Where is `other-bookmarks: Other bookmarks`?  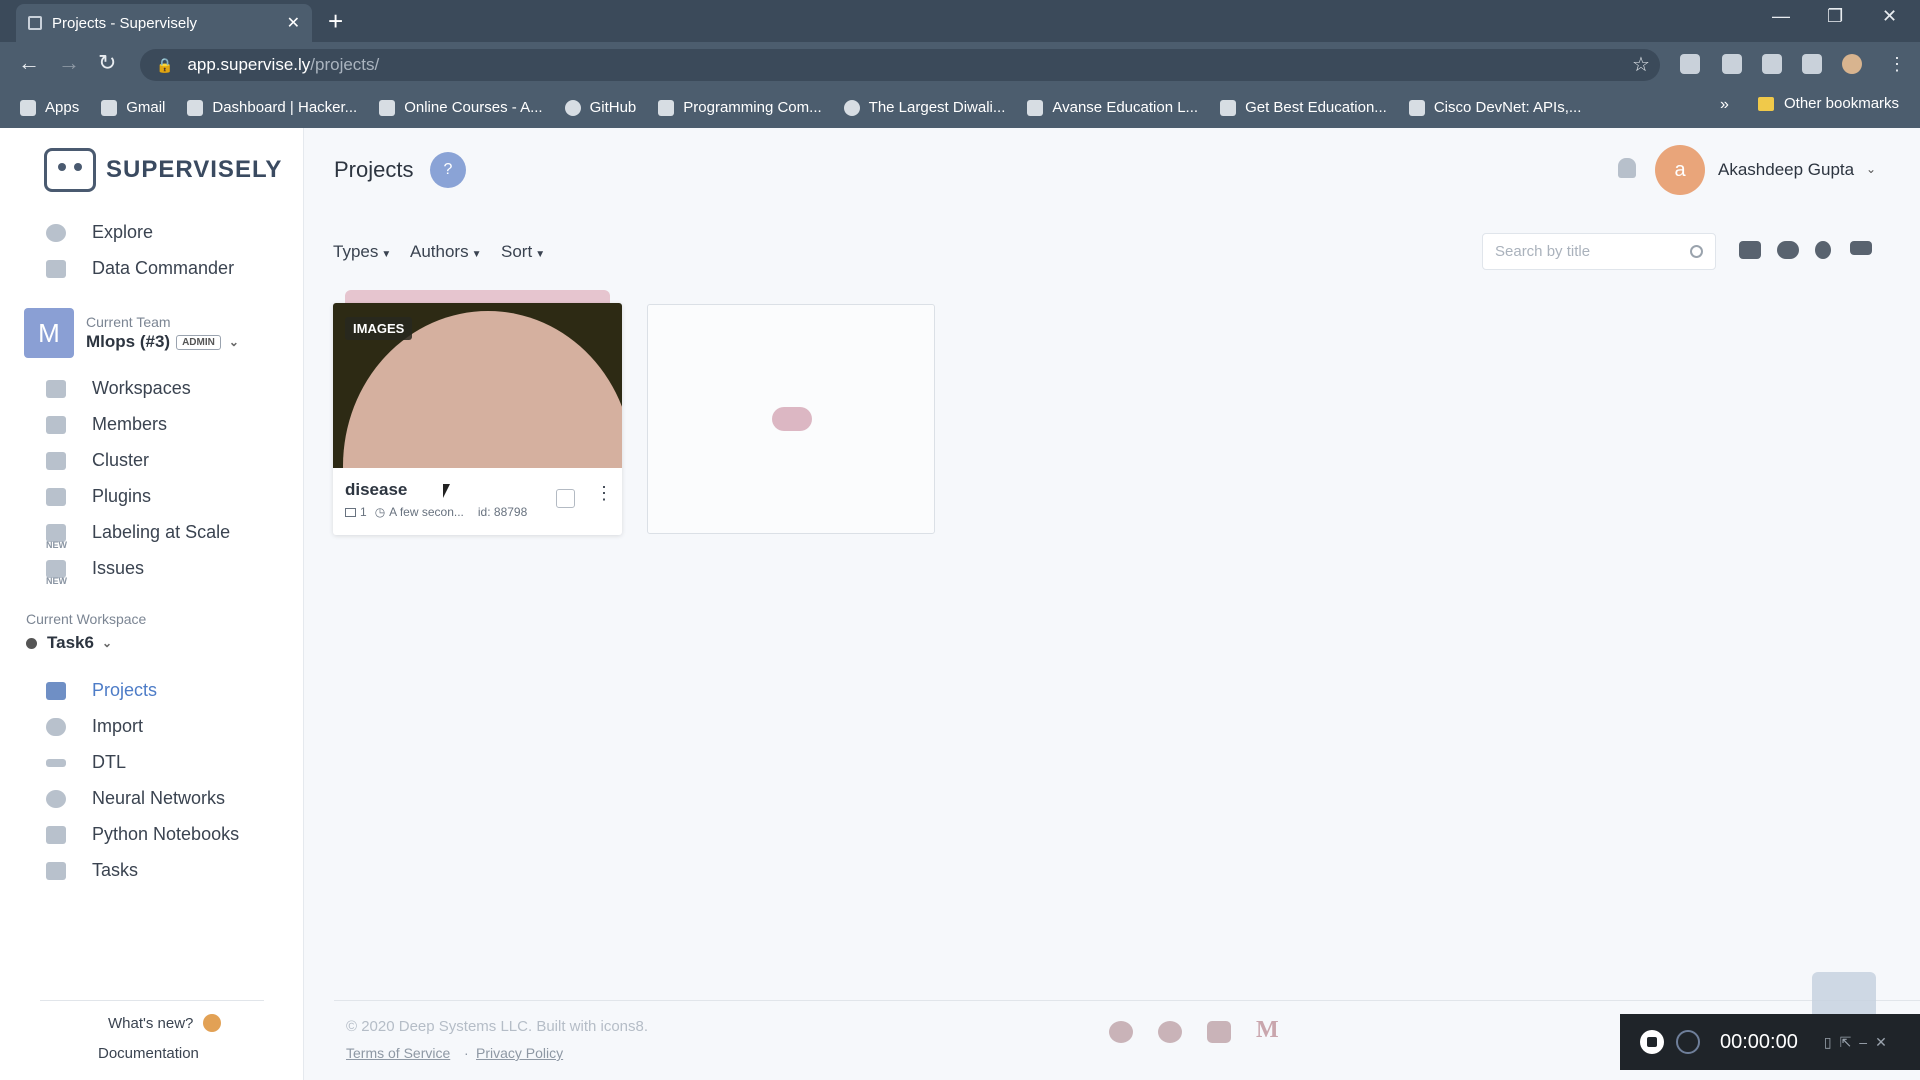
other-bookmarks: Other bookmarks is located at coordinates (1828, 103).